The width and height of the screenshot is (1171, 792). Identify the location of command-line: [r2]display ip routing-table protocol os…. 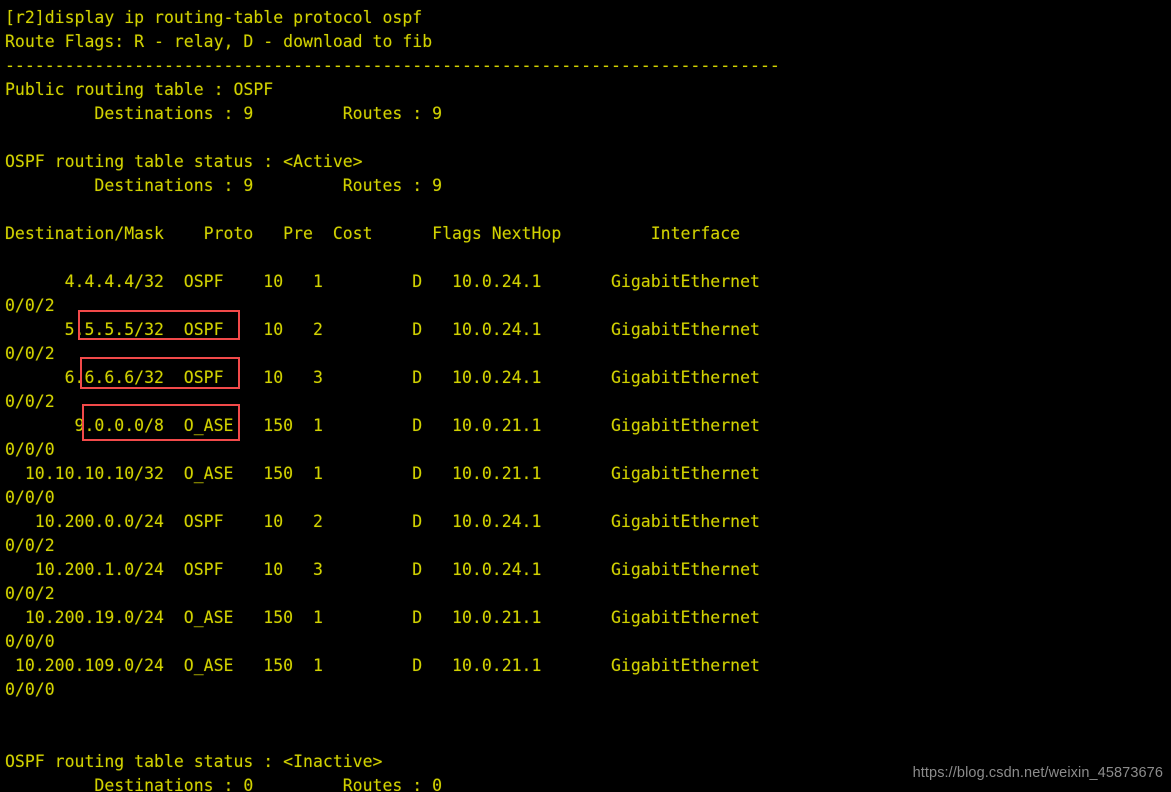
(214, 17).